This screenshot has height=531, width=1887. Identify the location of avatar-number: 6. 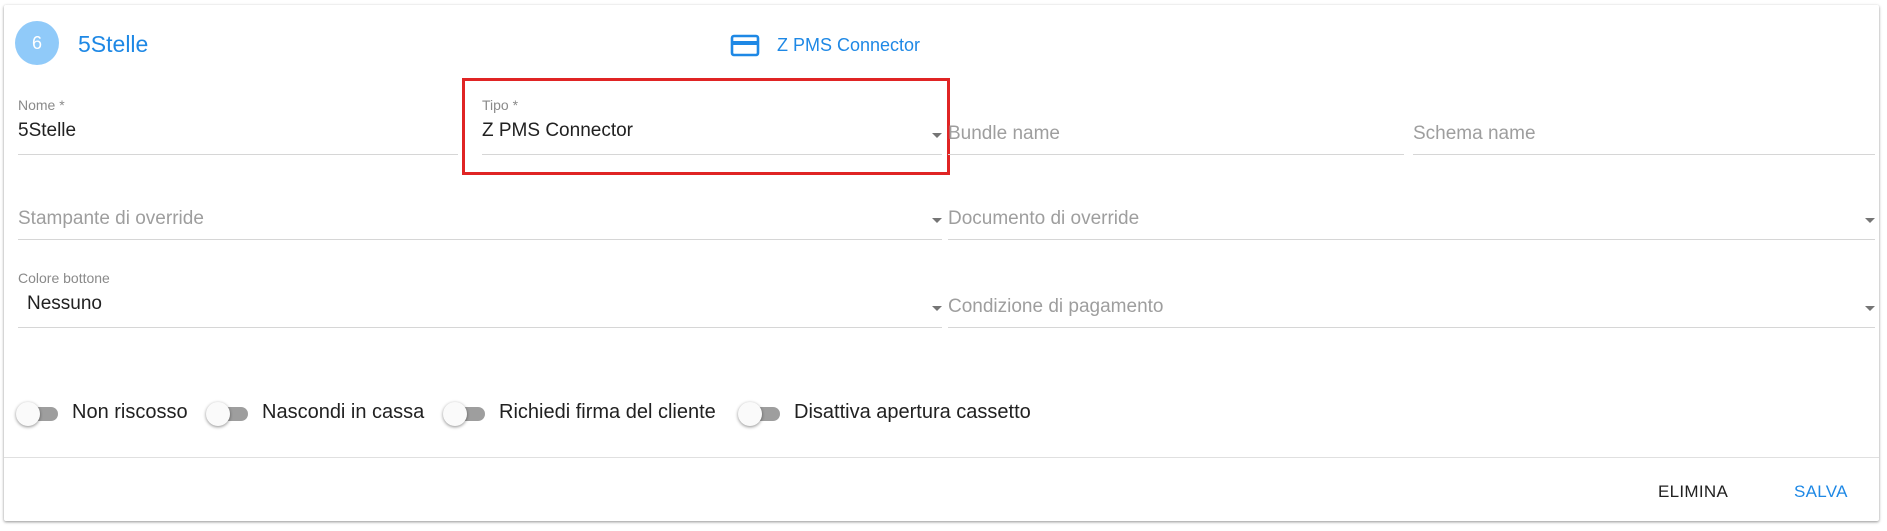
(36, 42).